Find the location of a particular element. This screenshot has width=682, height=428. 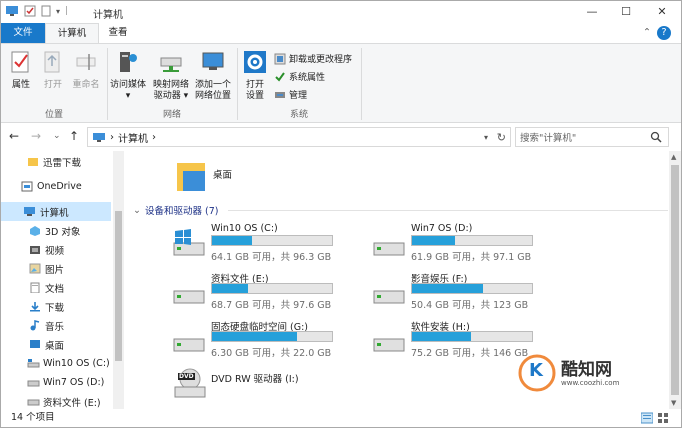

sidebar-scroll-thumb is located at coordinates (118, 286).